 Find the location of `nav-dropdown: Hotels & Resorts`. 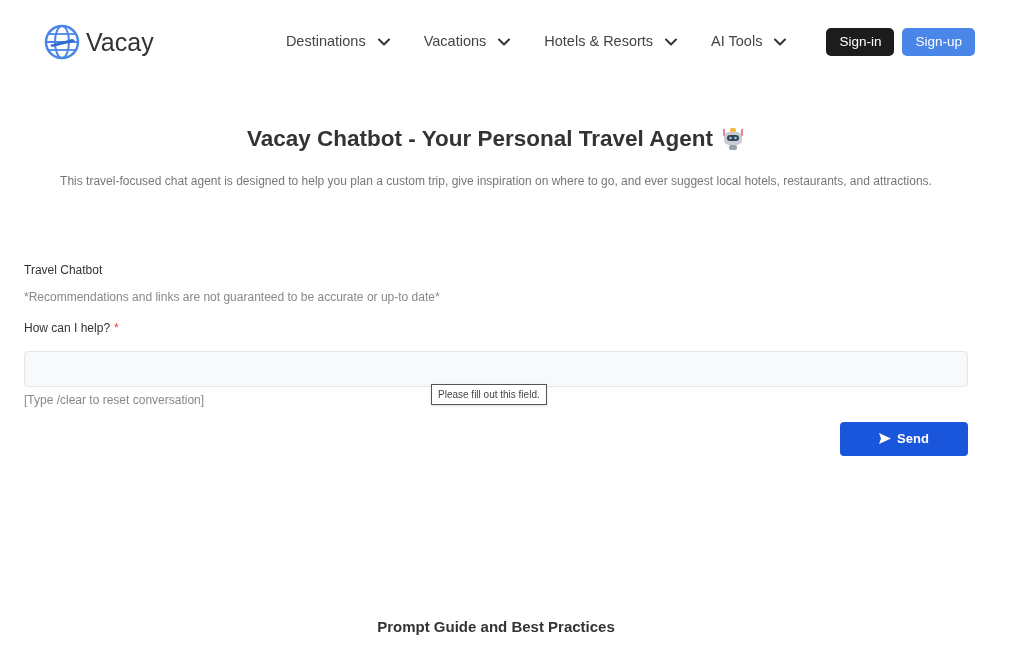

nav-dropdown: Hotels & Resorts is located at coordinates (611, 42).